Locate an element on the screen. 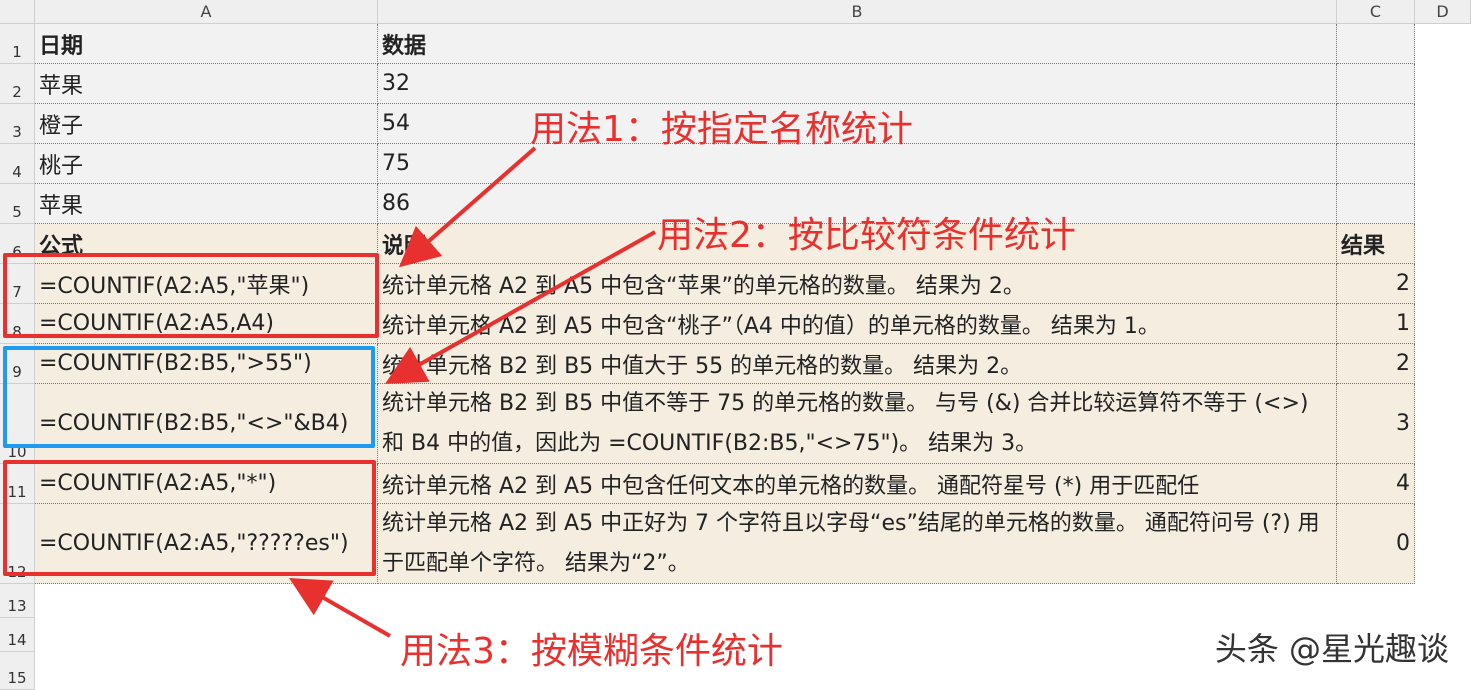 The image size is (1471, 690). cell-c1 is located at coordinates (1376, 44).